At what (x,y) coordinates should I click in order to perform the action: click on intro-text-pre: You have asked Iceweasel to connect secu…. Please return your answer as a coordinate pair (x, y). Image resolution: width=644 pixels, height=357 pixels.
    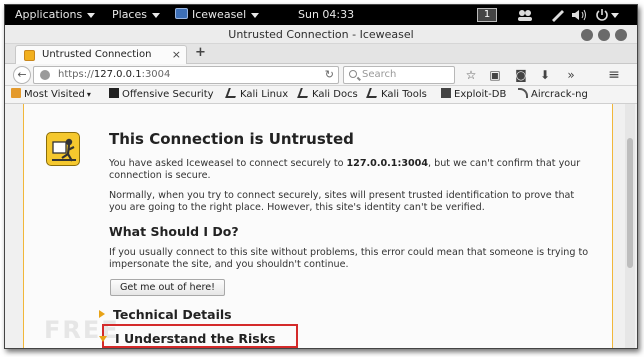
    Looking at the image, I should click on (228, 163).